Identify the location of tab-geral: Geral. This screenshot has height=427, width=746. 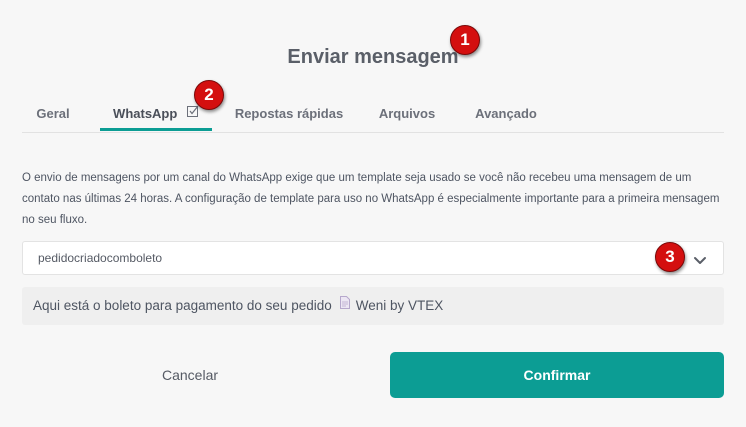
(53, 113).